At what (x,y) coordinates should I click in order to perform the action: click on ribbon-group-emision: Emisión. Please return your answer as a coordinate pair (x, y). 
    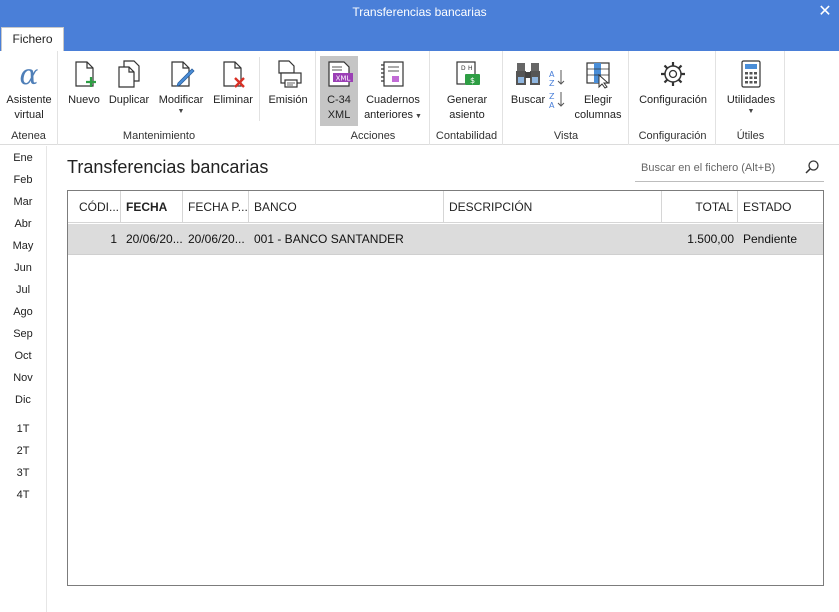
    Looking at the image, I should click on (287, 98).